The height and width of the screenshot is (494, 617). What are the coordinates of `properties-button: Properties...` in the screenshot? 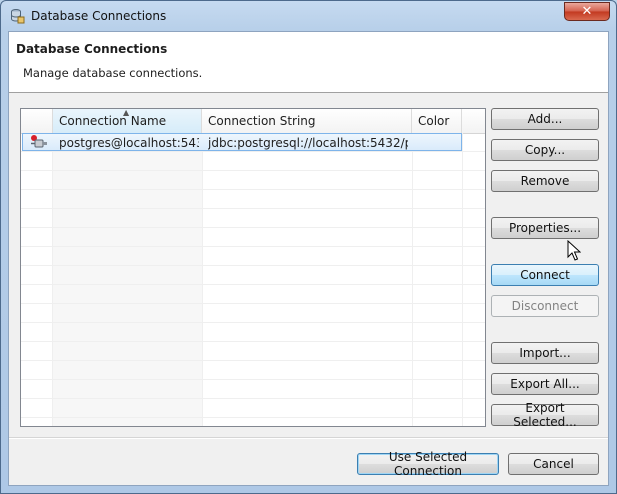 It's located at (545, 228).